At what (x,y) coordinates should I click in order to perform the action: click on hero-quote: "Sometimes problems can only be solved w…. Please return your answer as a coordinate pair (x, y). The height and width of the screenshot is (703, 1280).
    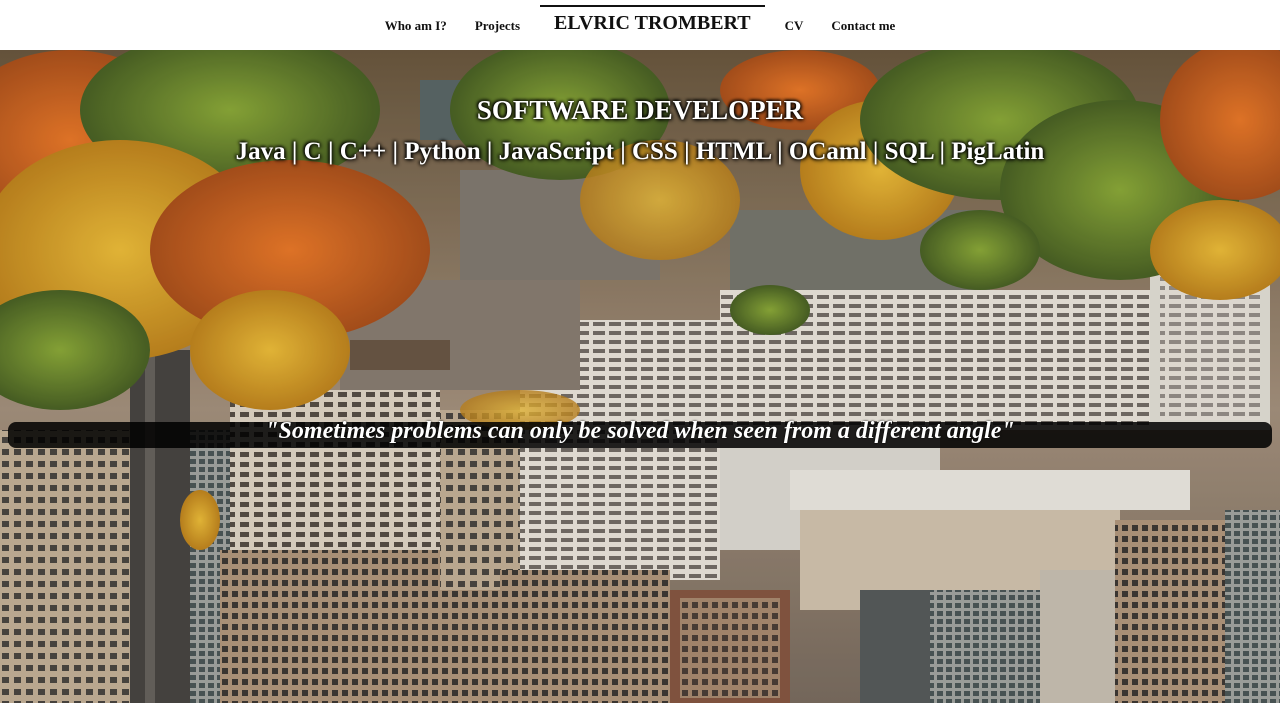
    Looking at the image, I should click on (640, 431).